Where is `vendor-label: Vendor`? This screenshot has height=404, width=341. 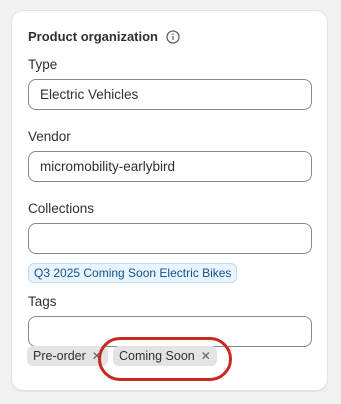 vendor-label: Vendor is located at coordinates (49, 136).